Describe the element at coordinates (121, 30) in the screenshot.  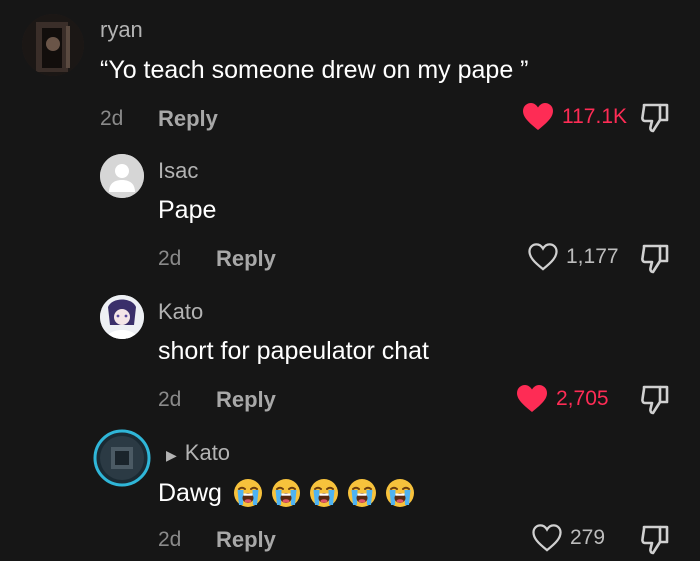
I see `username: ryan` at that location.